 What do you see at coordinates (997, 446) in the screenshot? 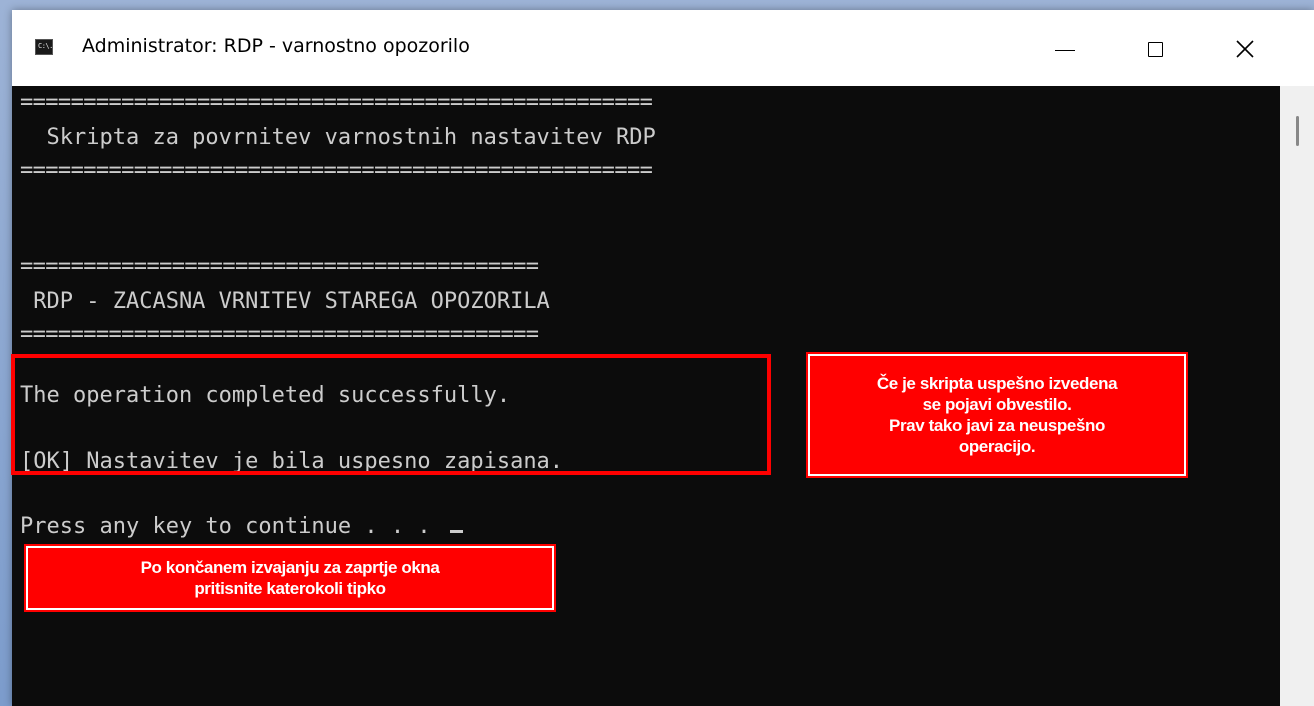
I see `callout-line: operacijo.` at bounding box center [997, 446].